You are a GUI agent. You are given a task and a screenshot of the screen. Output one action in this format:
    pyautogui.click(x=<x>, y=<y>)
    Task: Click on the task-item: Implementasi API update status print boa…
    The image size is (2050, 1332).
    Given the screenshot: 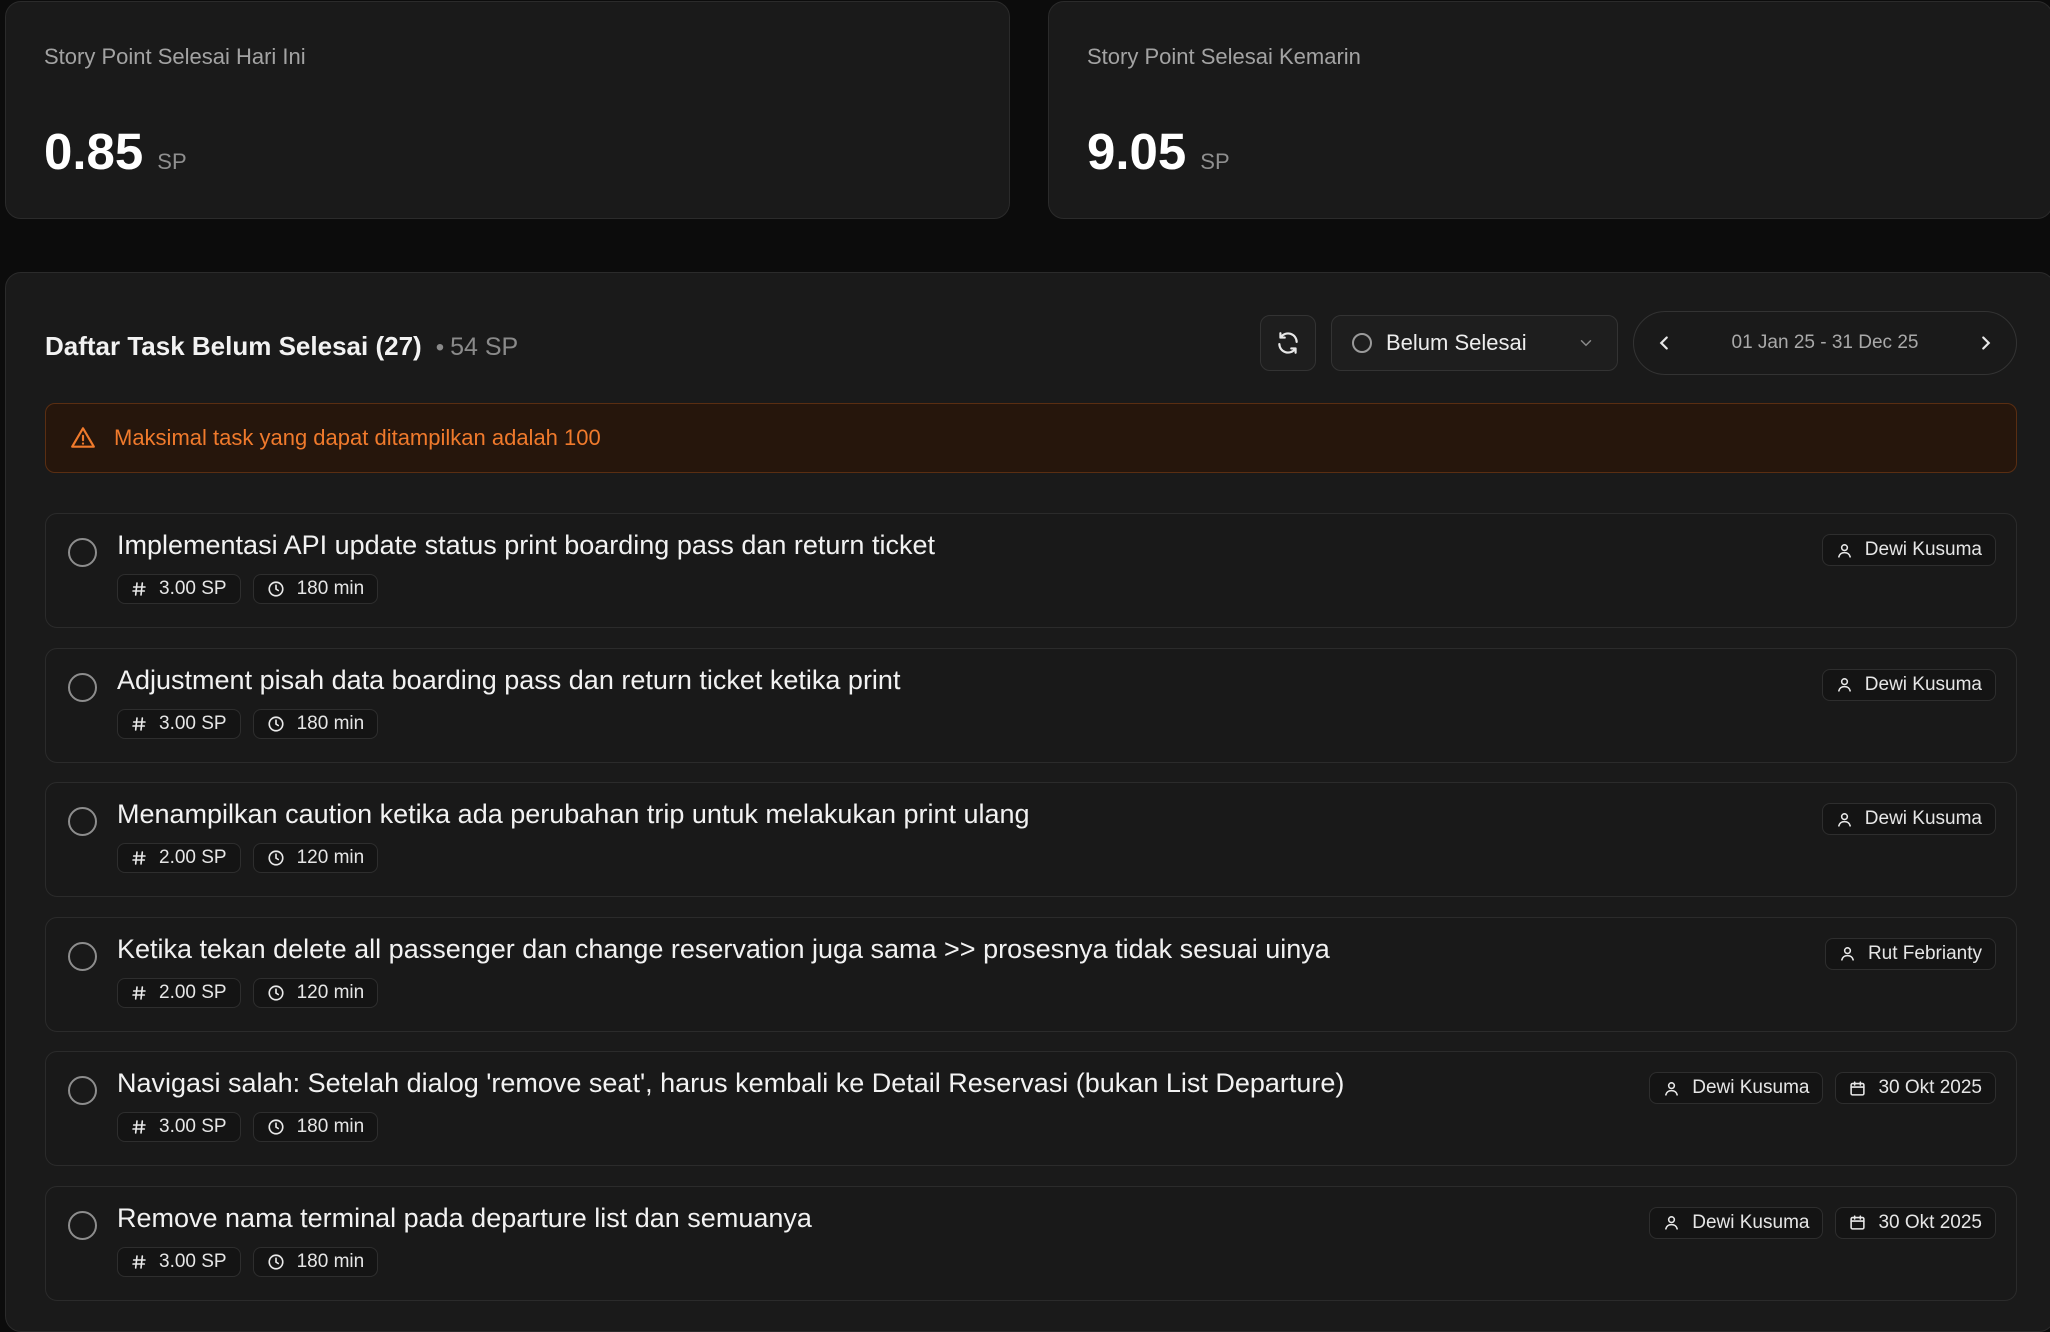 What is the action you would take?
    pyautogui.click(x=1031, y=570)
    